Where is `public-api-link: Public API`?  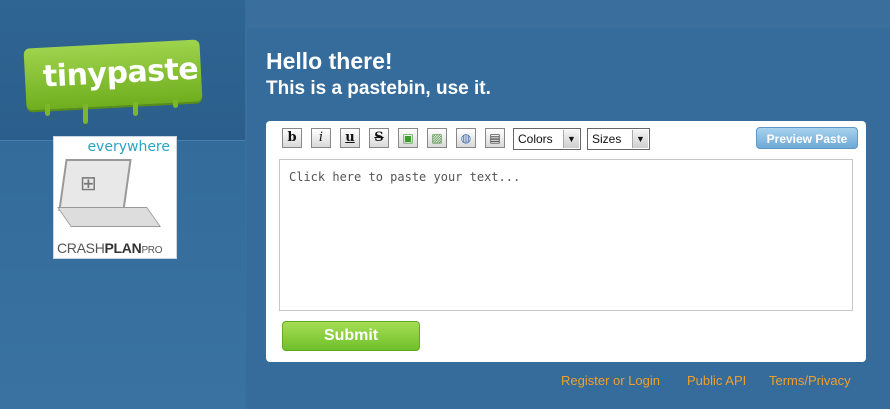 public-api-link: Public API is located at coordinates (716, 380).